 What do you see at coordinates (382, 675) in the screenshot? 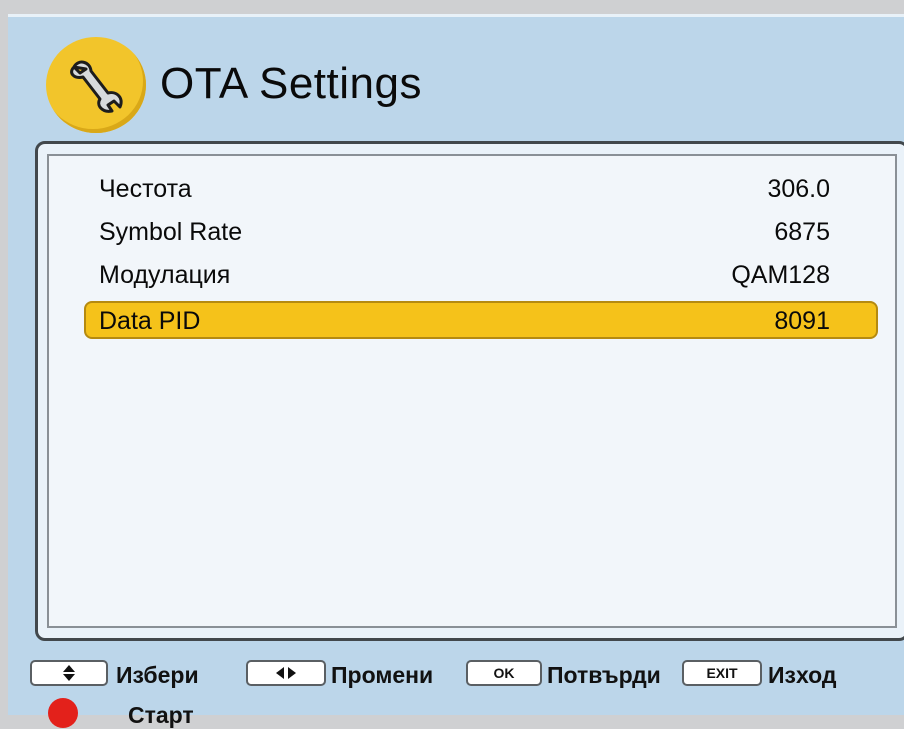
I see `change-hint-label: Промени` at bounding box center [382, 675].